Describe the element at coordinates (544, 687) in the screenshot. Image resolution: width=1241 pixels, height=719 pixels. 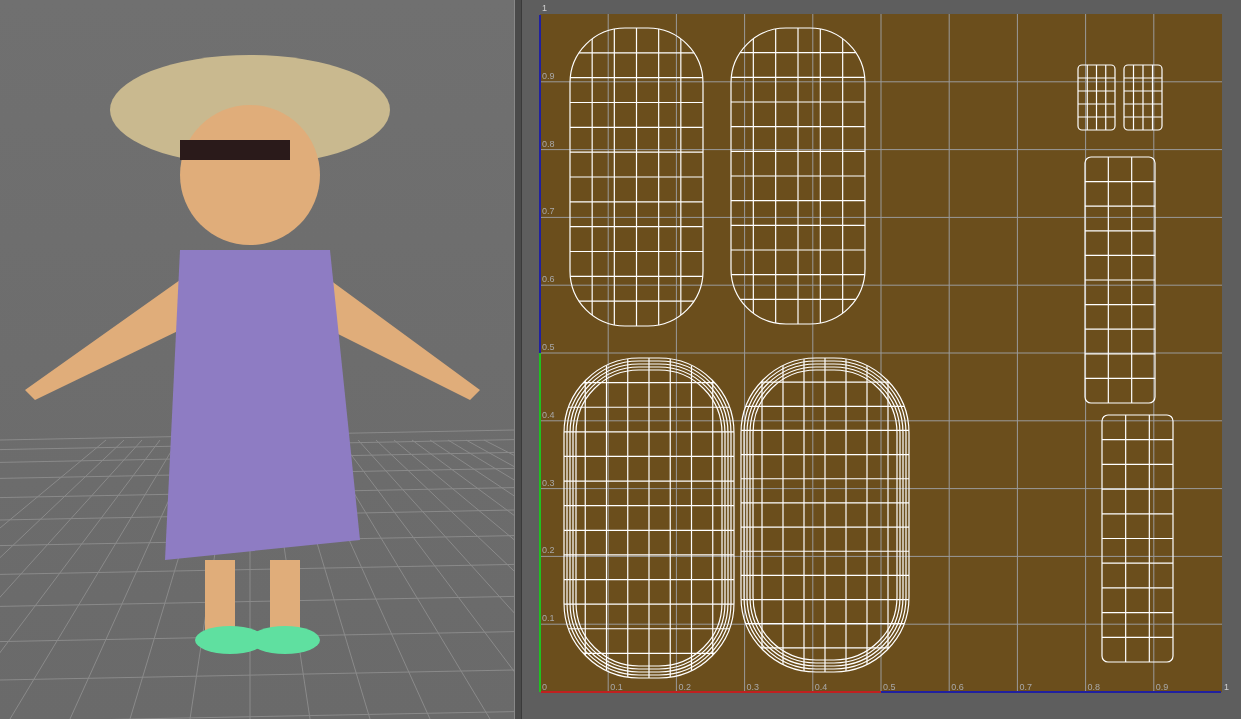
I see `axis-label: 0` at that location.